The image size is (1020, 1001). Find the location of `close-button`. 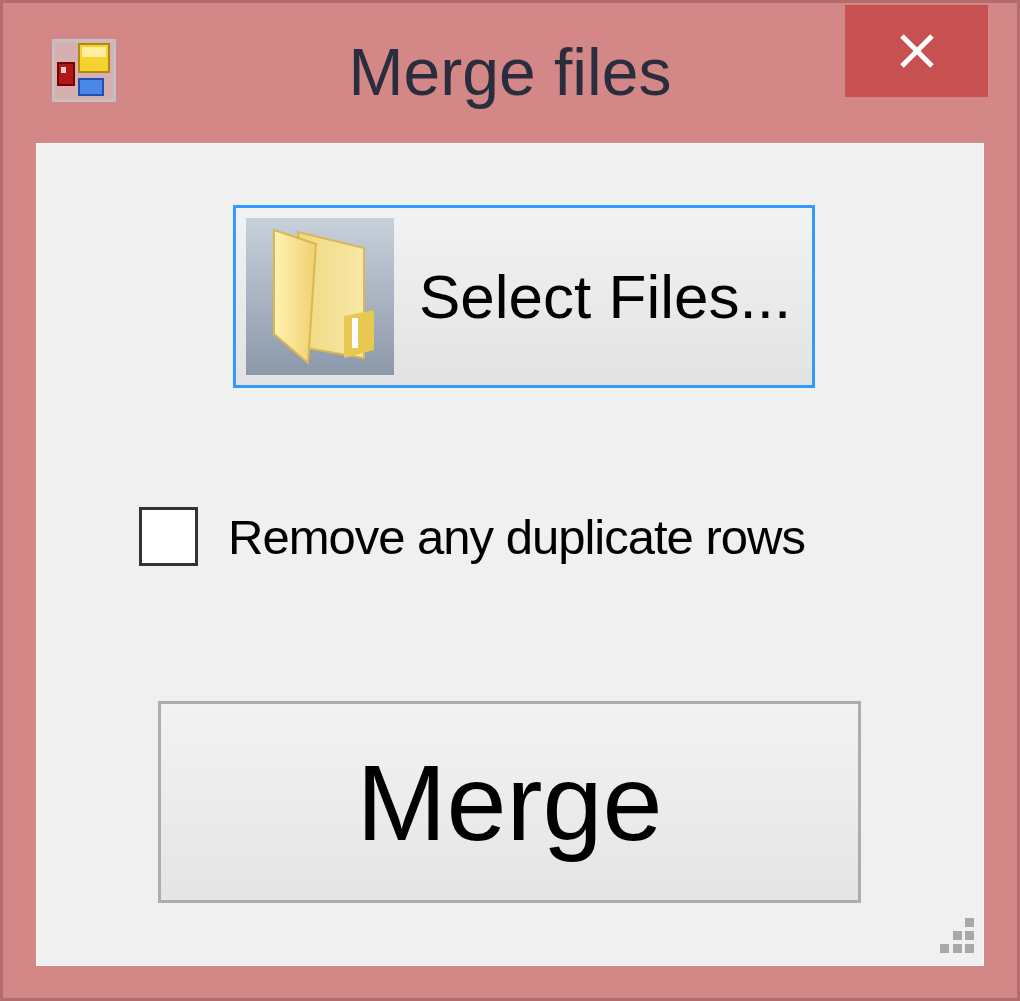

close-button is located at coordinates (916, 51).